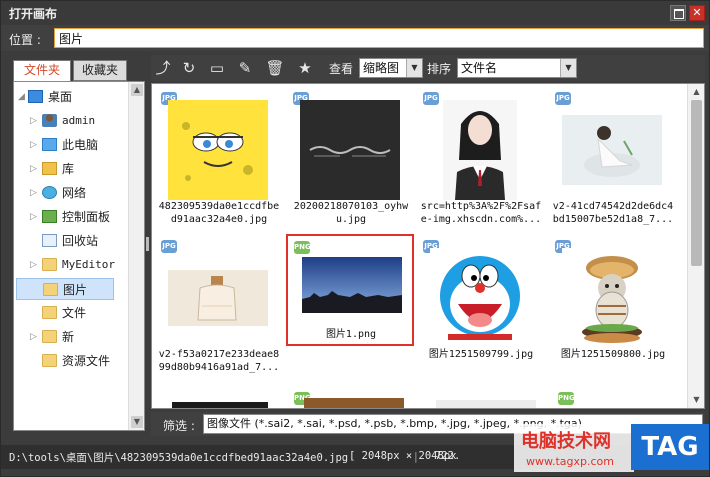 This screenshot has height=477, width=710. What do you see at coordinates (219, 213) in the screenshot?
I see `thumbnail-caption: 482309539da0e1ccdfbed91aac32a4e0.jpg` at bounding box center [219, 213].